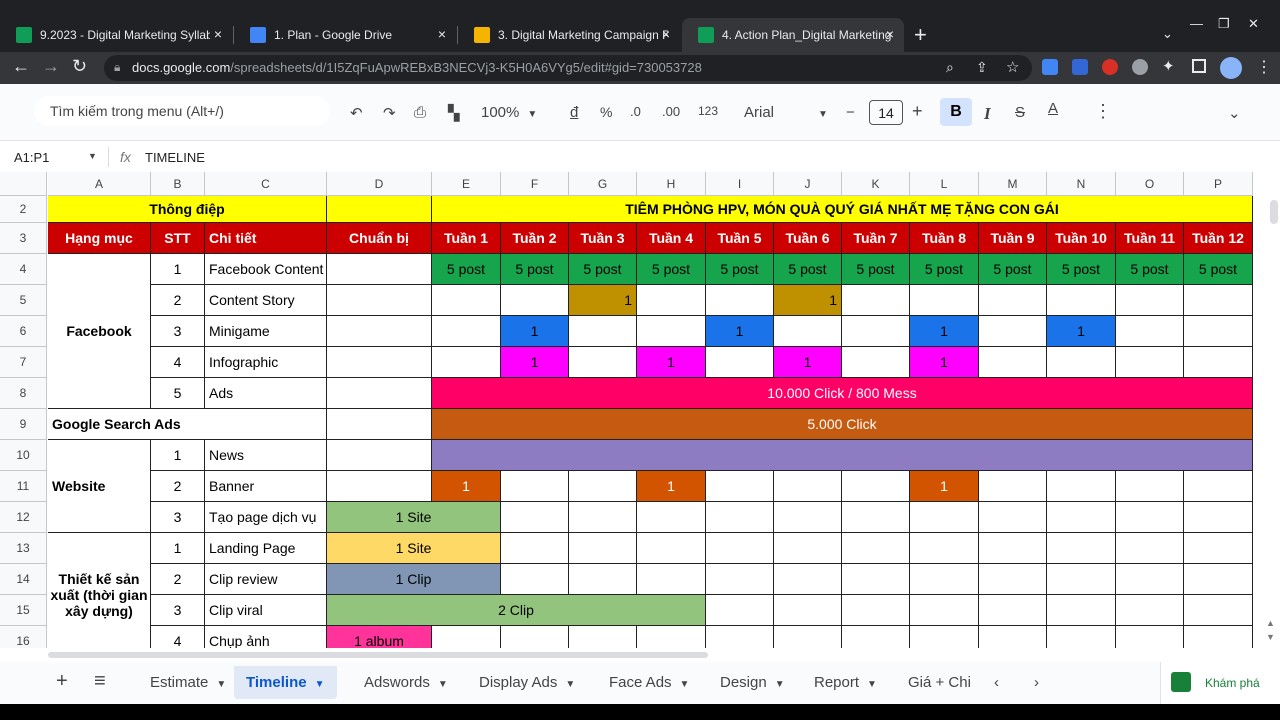 Image resolution: width=1280 pixels, height=720 pixels. I want to click on row-header: 6, so click(23, 331).